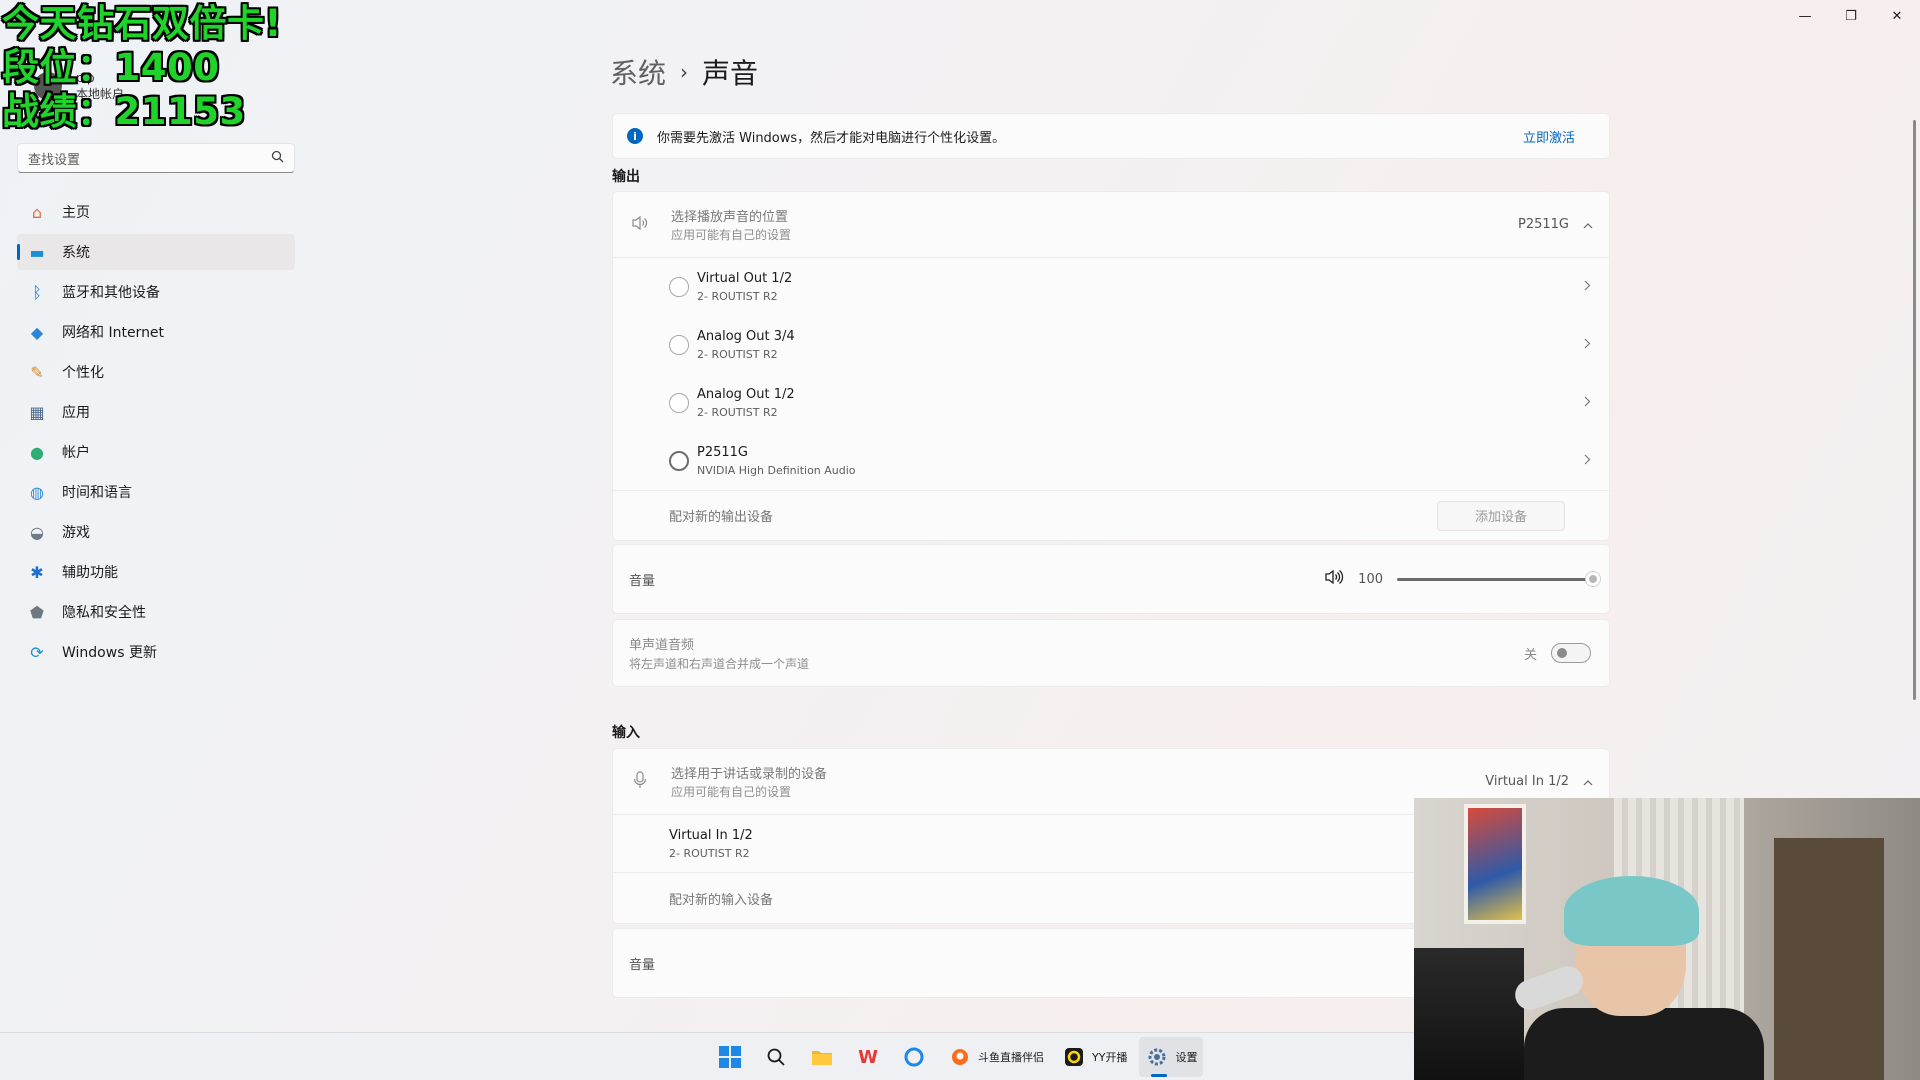 This screenshot has height=1080, width=1920. Describe the element at coordinates (1593, 579) in the screenshot. I see `slider-thumb` at that location.